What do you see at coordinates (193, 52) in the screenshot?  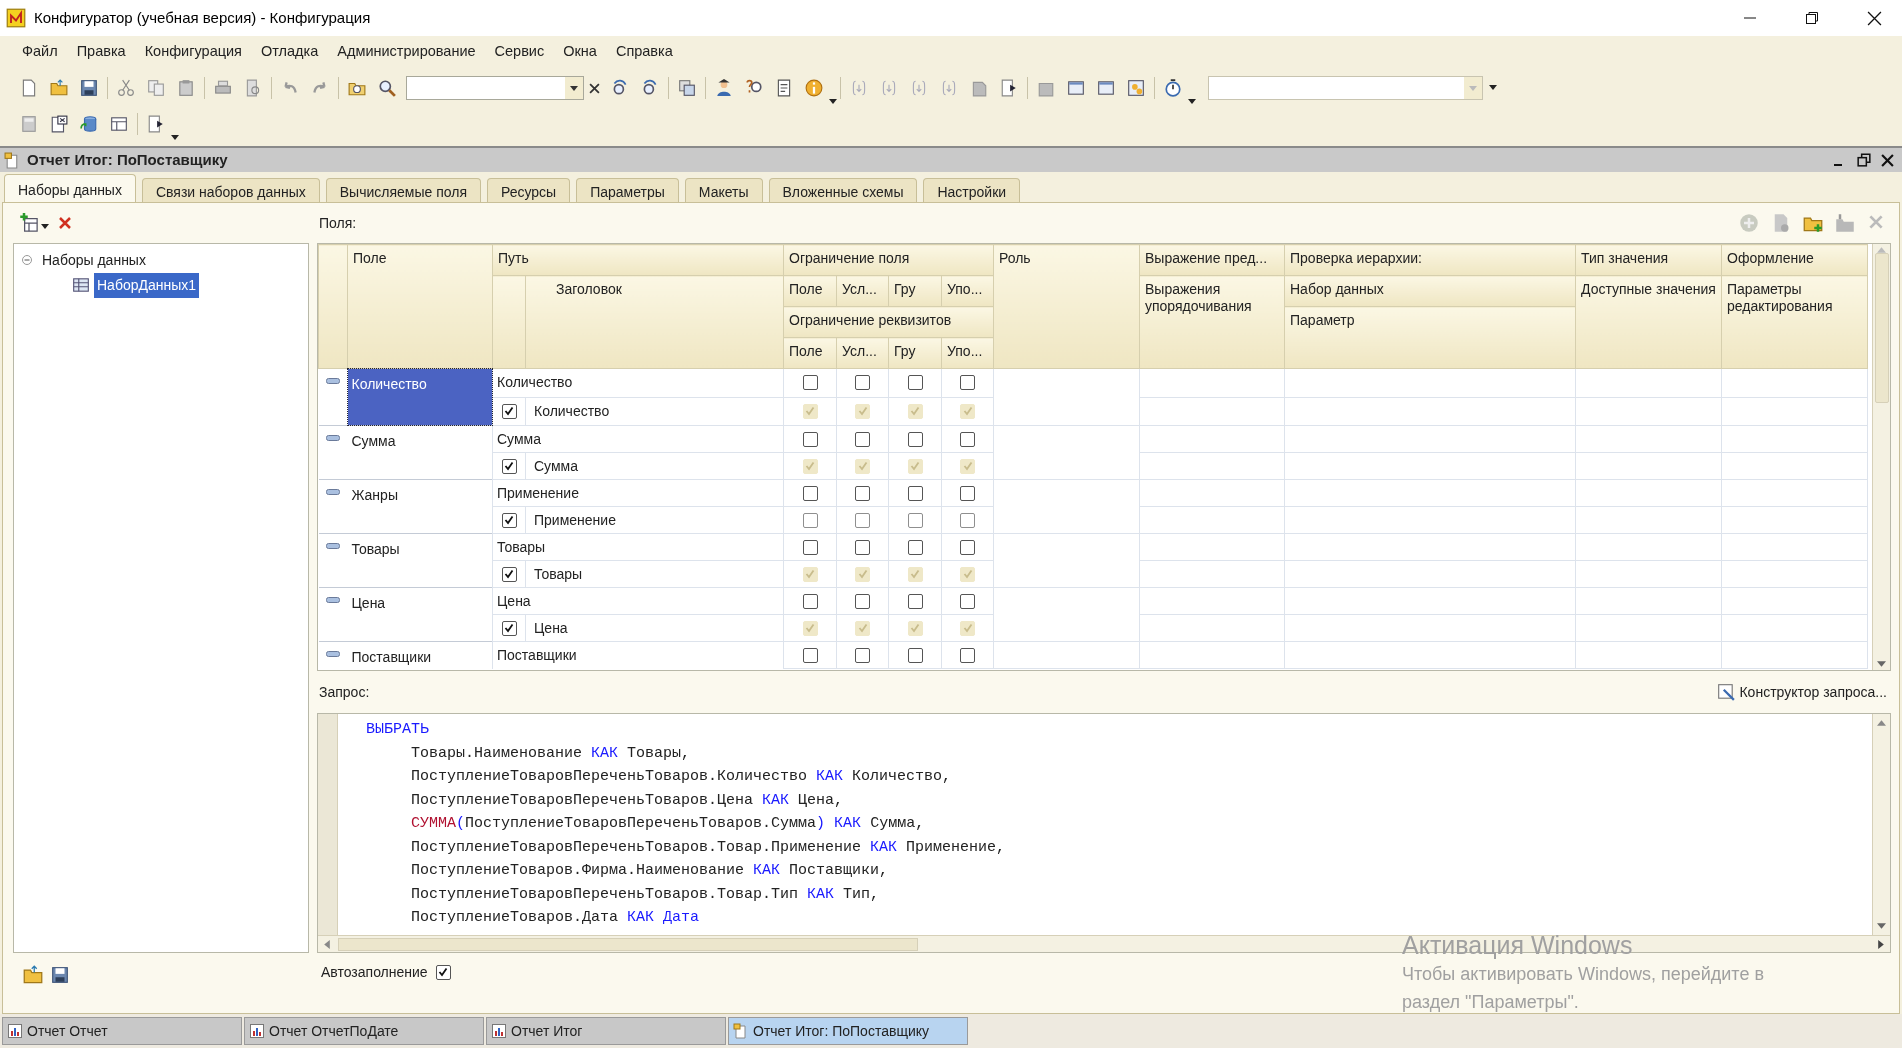 I see `menu-item: Конфигурация` at bounding box center [193, 52].